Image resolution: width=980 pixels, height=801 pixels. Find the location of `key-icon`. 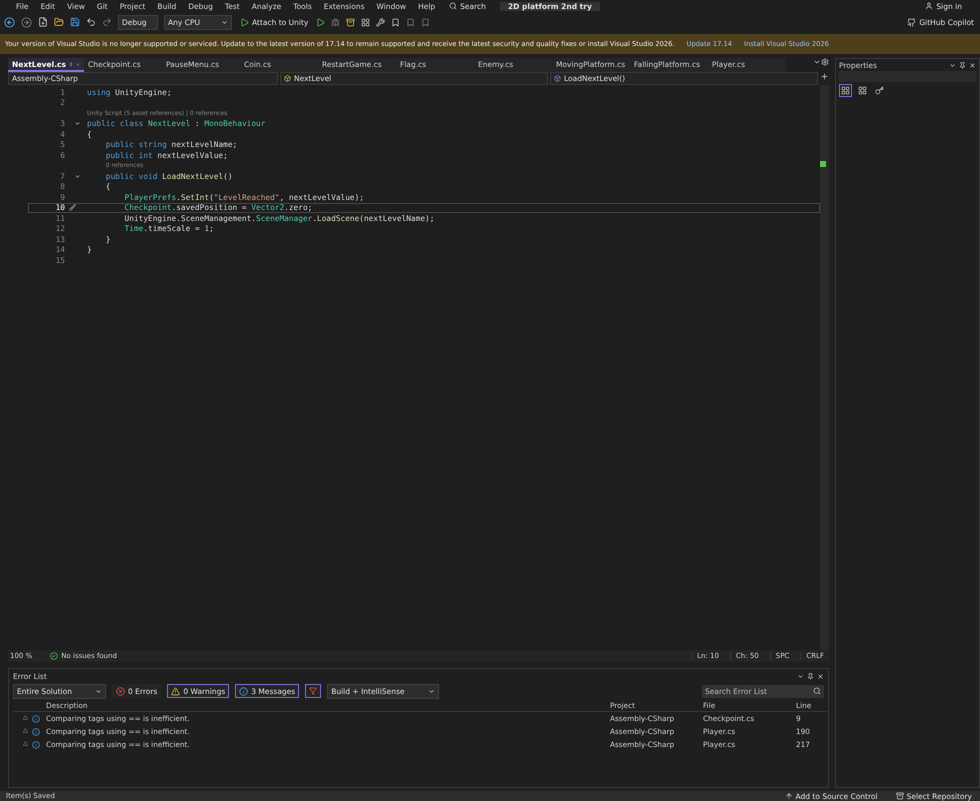

key-icon is located at coordinates (879, 90).